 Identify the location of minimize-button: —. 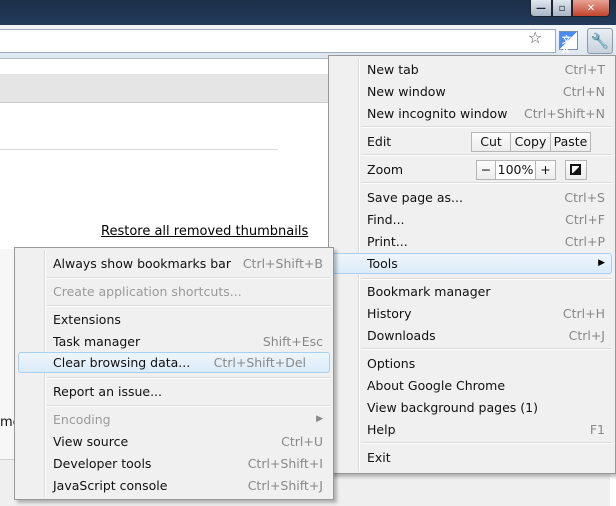
(541, 8).